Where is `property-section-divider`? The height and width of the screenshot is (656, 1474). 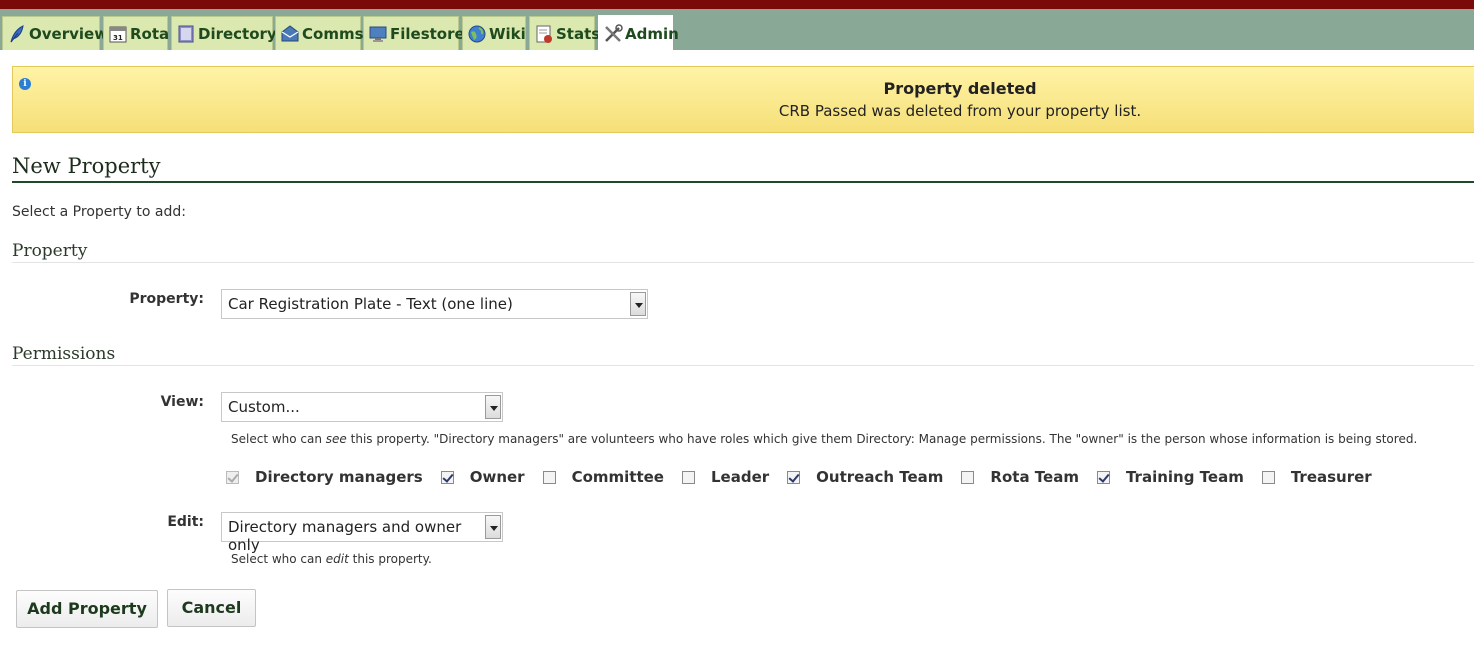 property-section-divider is located at coordinates (743, 262).